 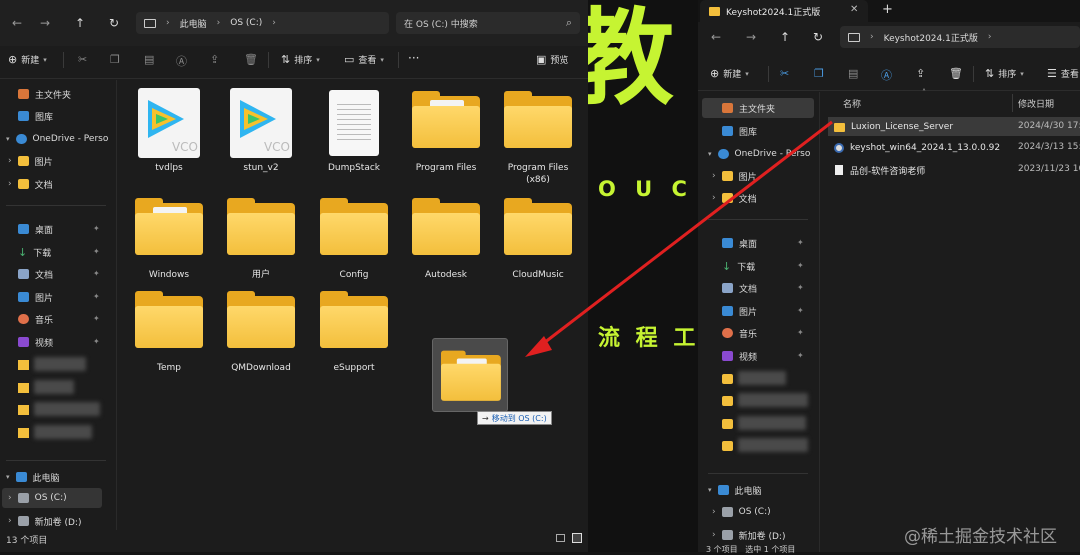 I want to click on file-row-keyshot-installer: keyshot_win64_2024.1_13.0.0.92, so click(x=915, y=148).